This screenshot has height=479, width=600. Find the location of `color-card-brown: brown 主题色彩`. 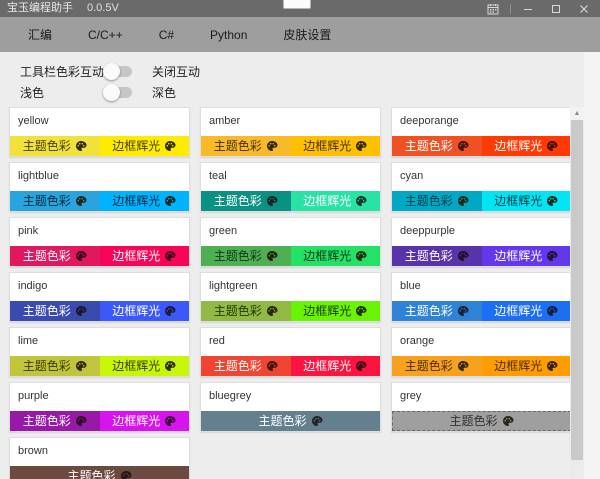

color-card-brown: brown 主题色彩 is located at coordinates (99, 458).